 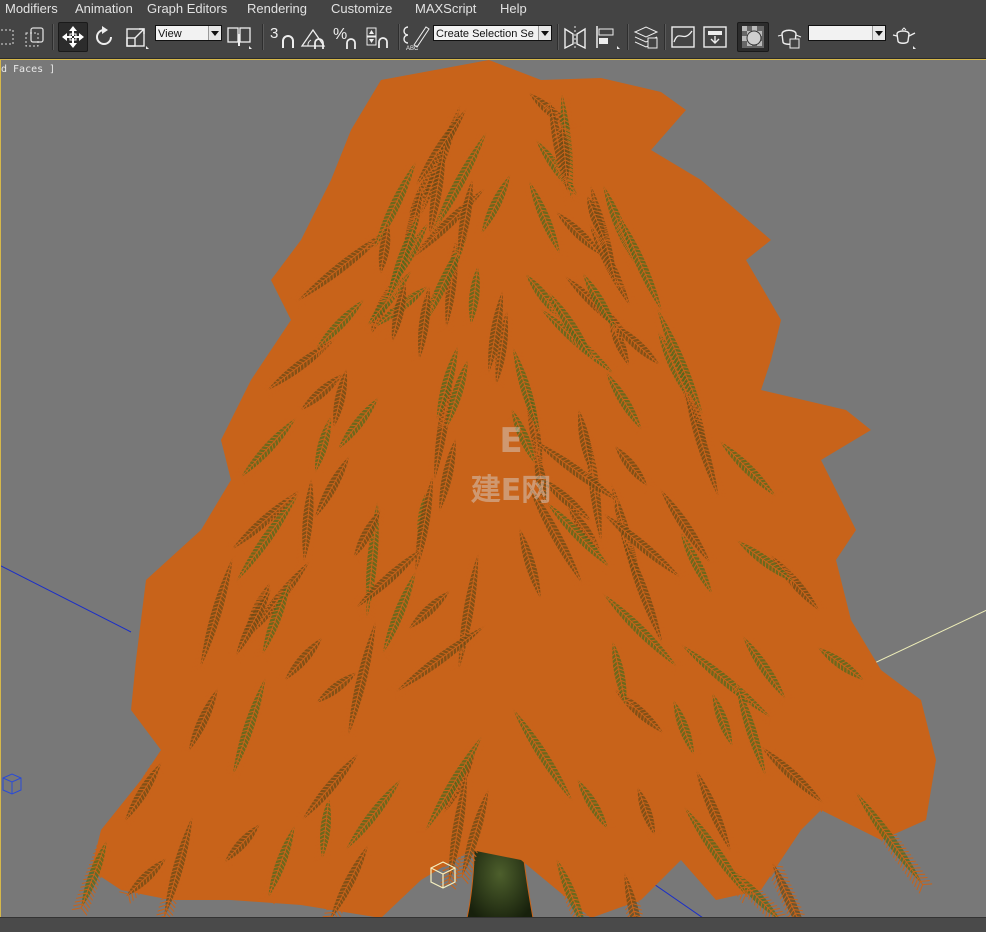 What do you see at coordinates (274, 33) in the screenshot?
I see `snap-dimension-text: 3` at bounding box center [274, 33].